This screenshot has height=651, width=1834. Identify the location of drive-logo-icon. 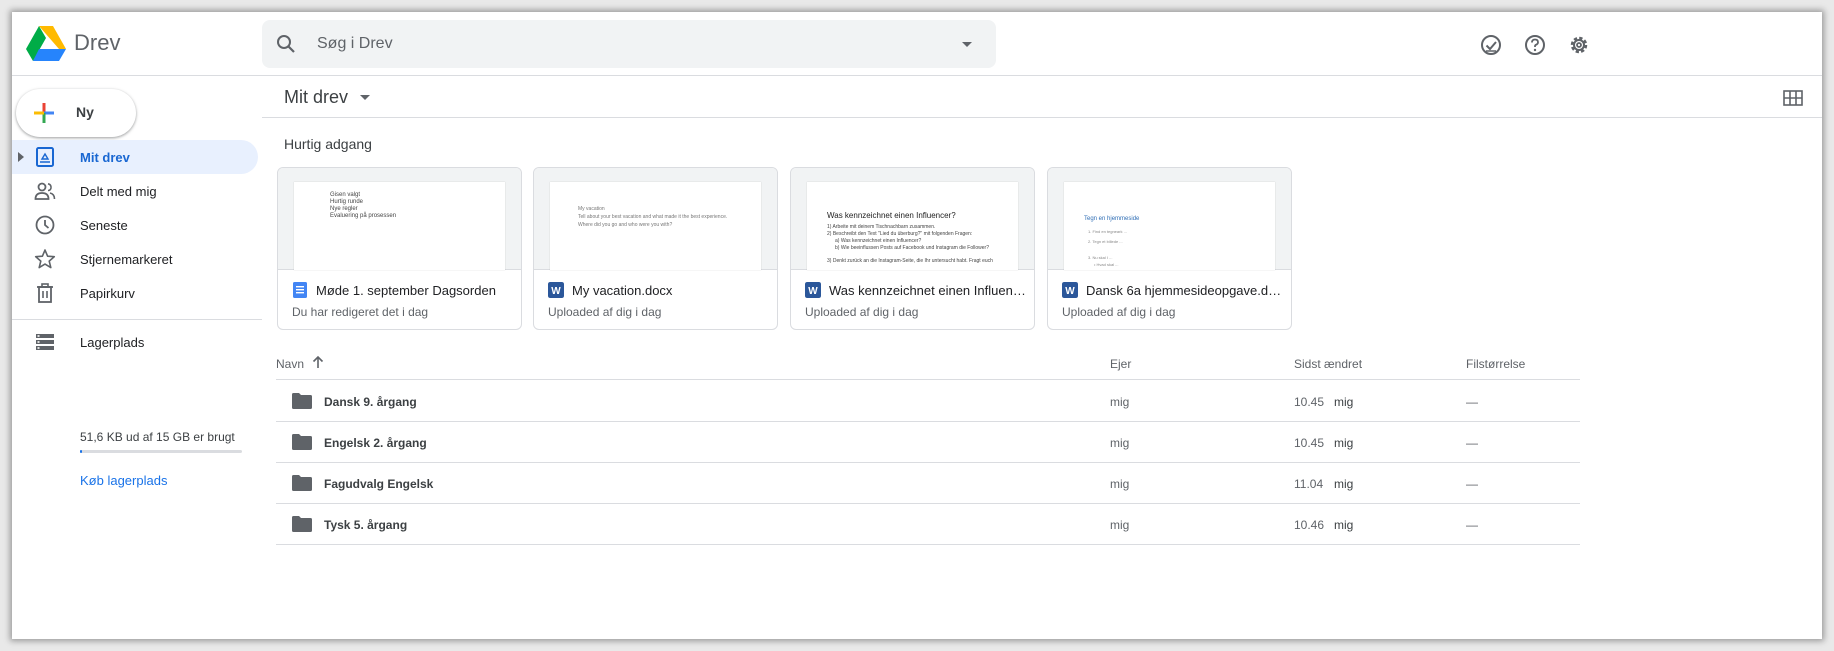
(46, 44).